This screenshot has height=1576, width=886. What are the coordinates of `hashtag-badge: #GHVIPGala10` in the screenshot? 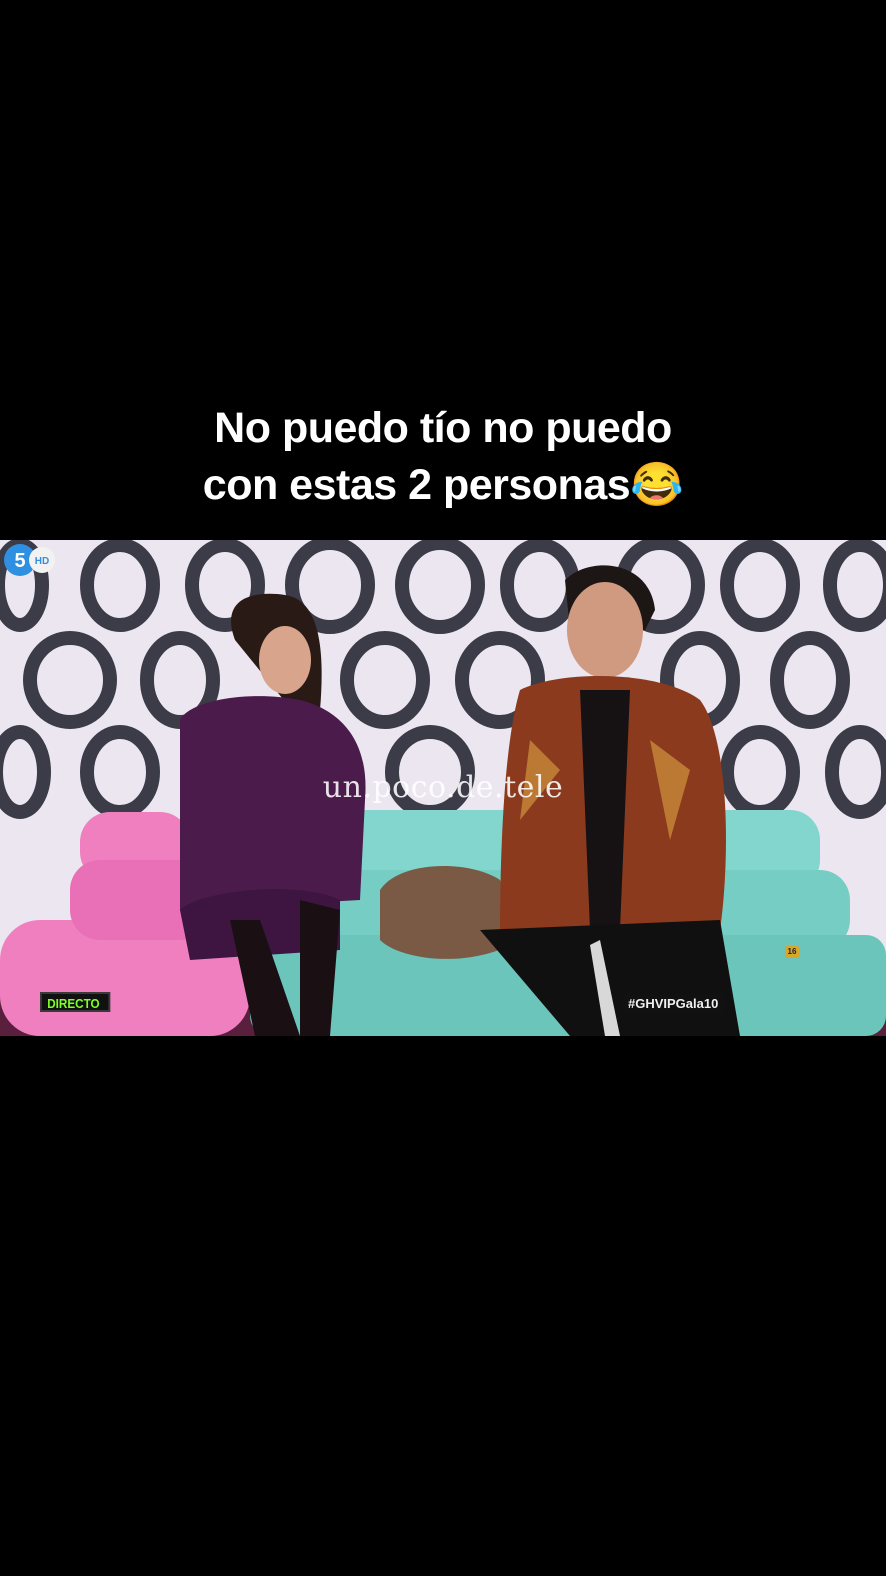 It's located at (673, 1004).